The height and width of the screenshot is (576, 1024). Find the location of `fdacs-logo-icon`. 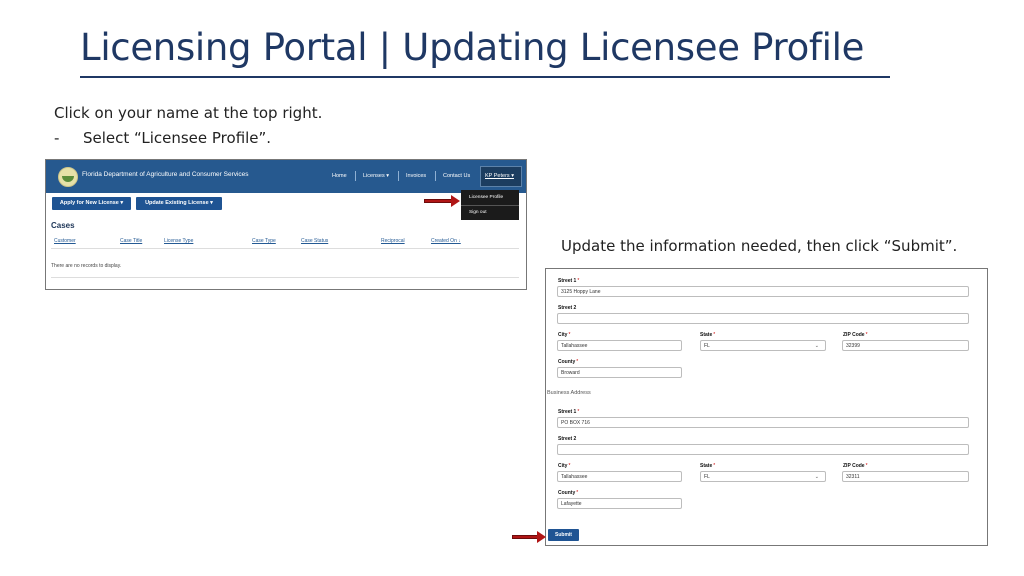

fdacs-logo-icon is located at coordinates (68, 177).